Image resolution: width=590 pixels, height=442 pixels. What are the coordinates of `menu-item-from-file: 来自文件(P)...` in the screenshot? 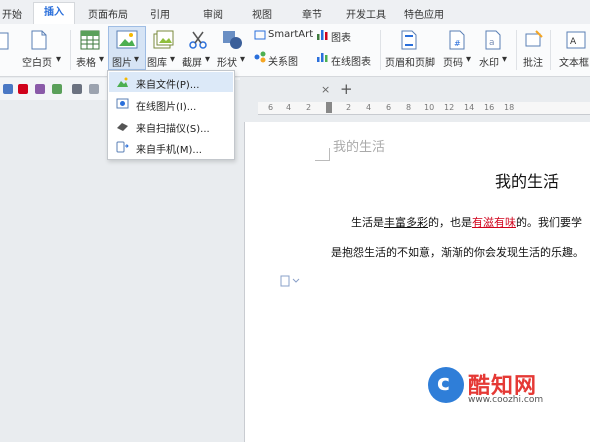 It's located at (171, 82).